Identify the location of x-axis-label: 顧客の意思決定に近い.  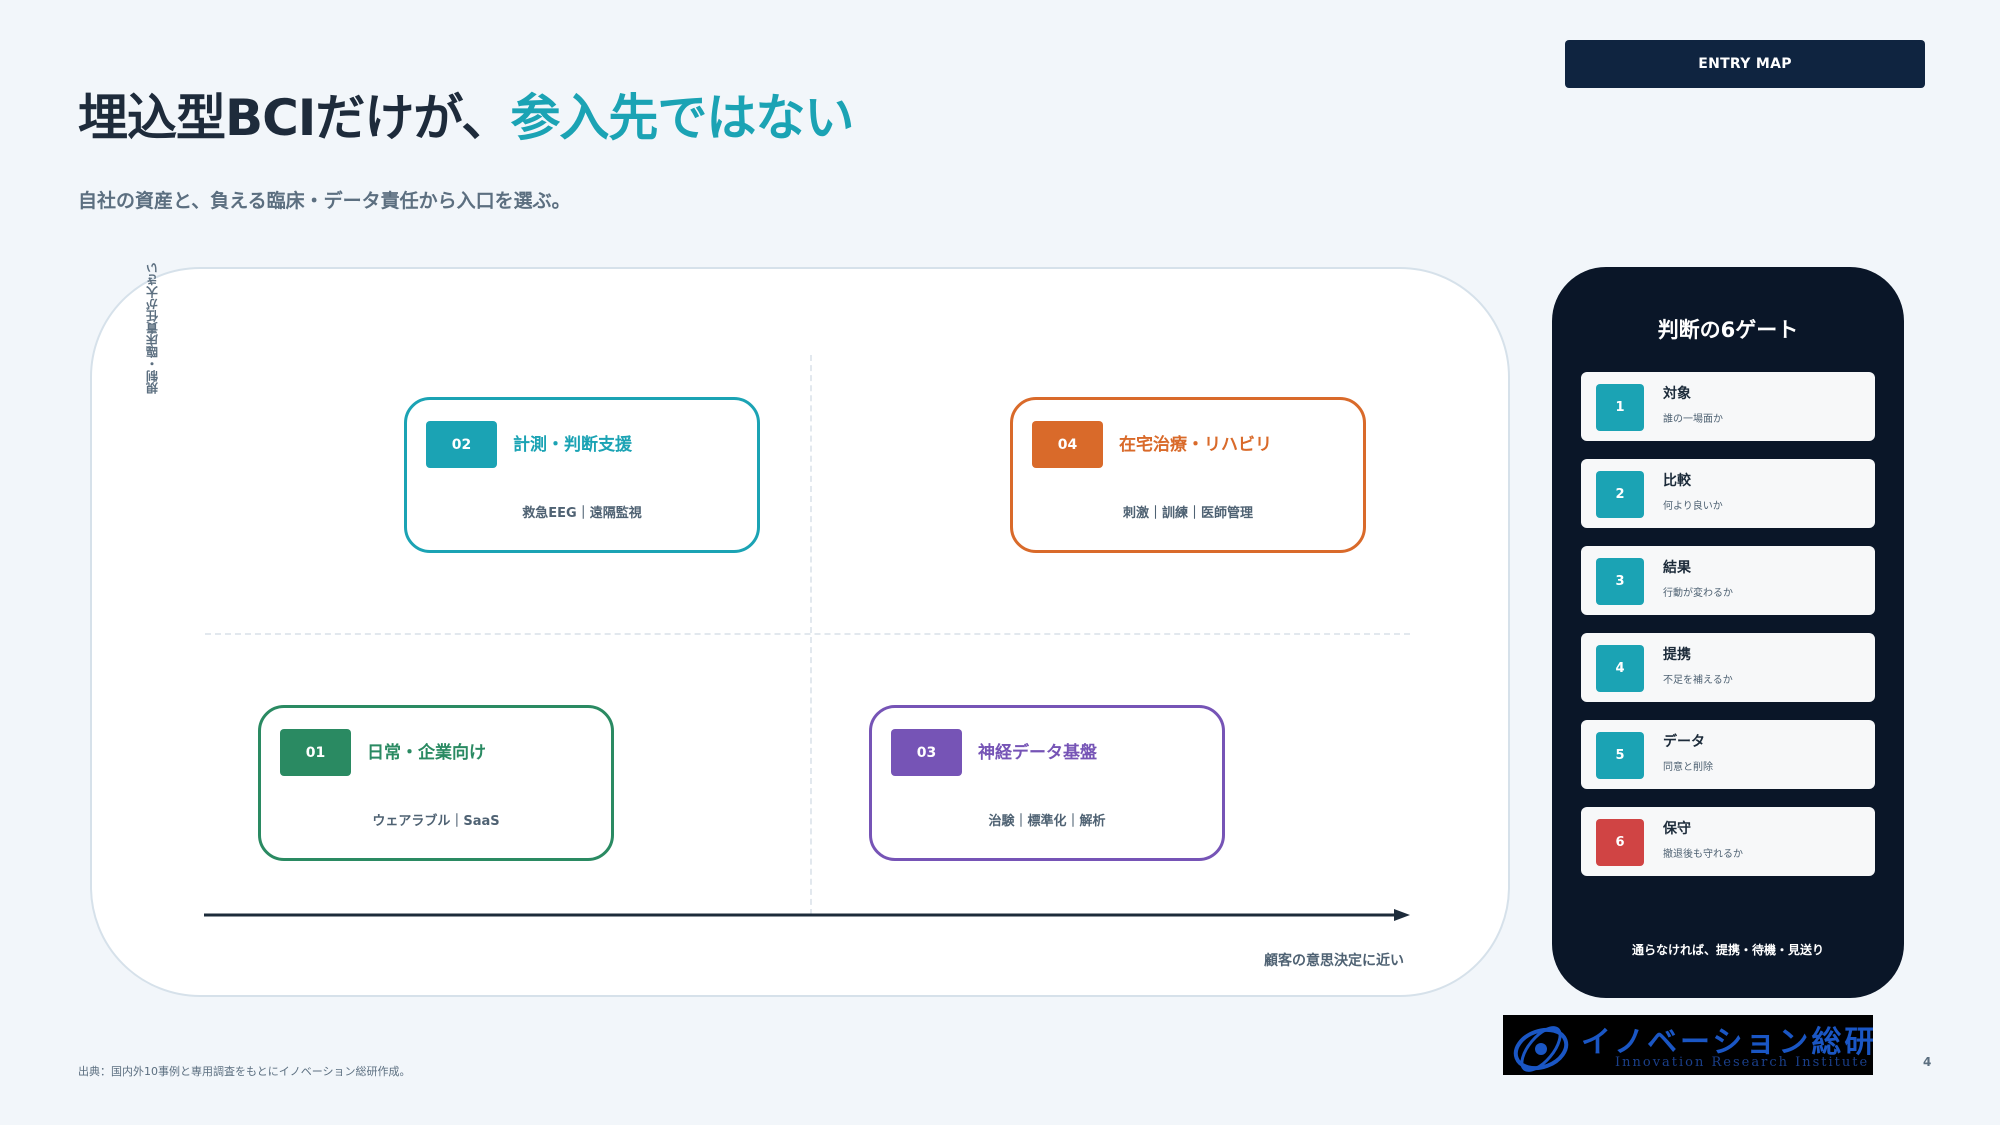
(1334, 961).